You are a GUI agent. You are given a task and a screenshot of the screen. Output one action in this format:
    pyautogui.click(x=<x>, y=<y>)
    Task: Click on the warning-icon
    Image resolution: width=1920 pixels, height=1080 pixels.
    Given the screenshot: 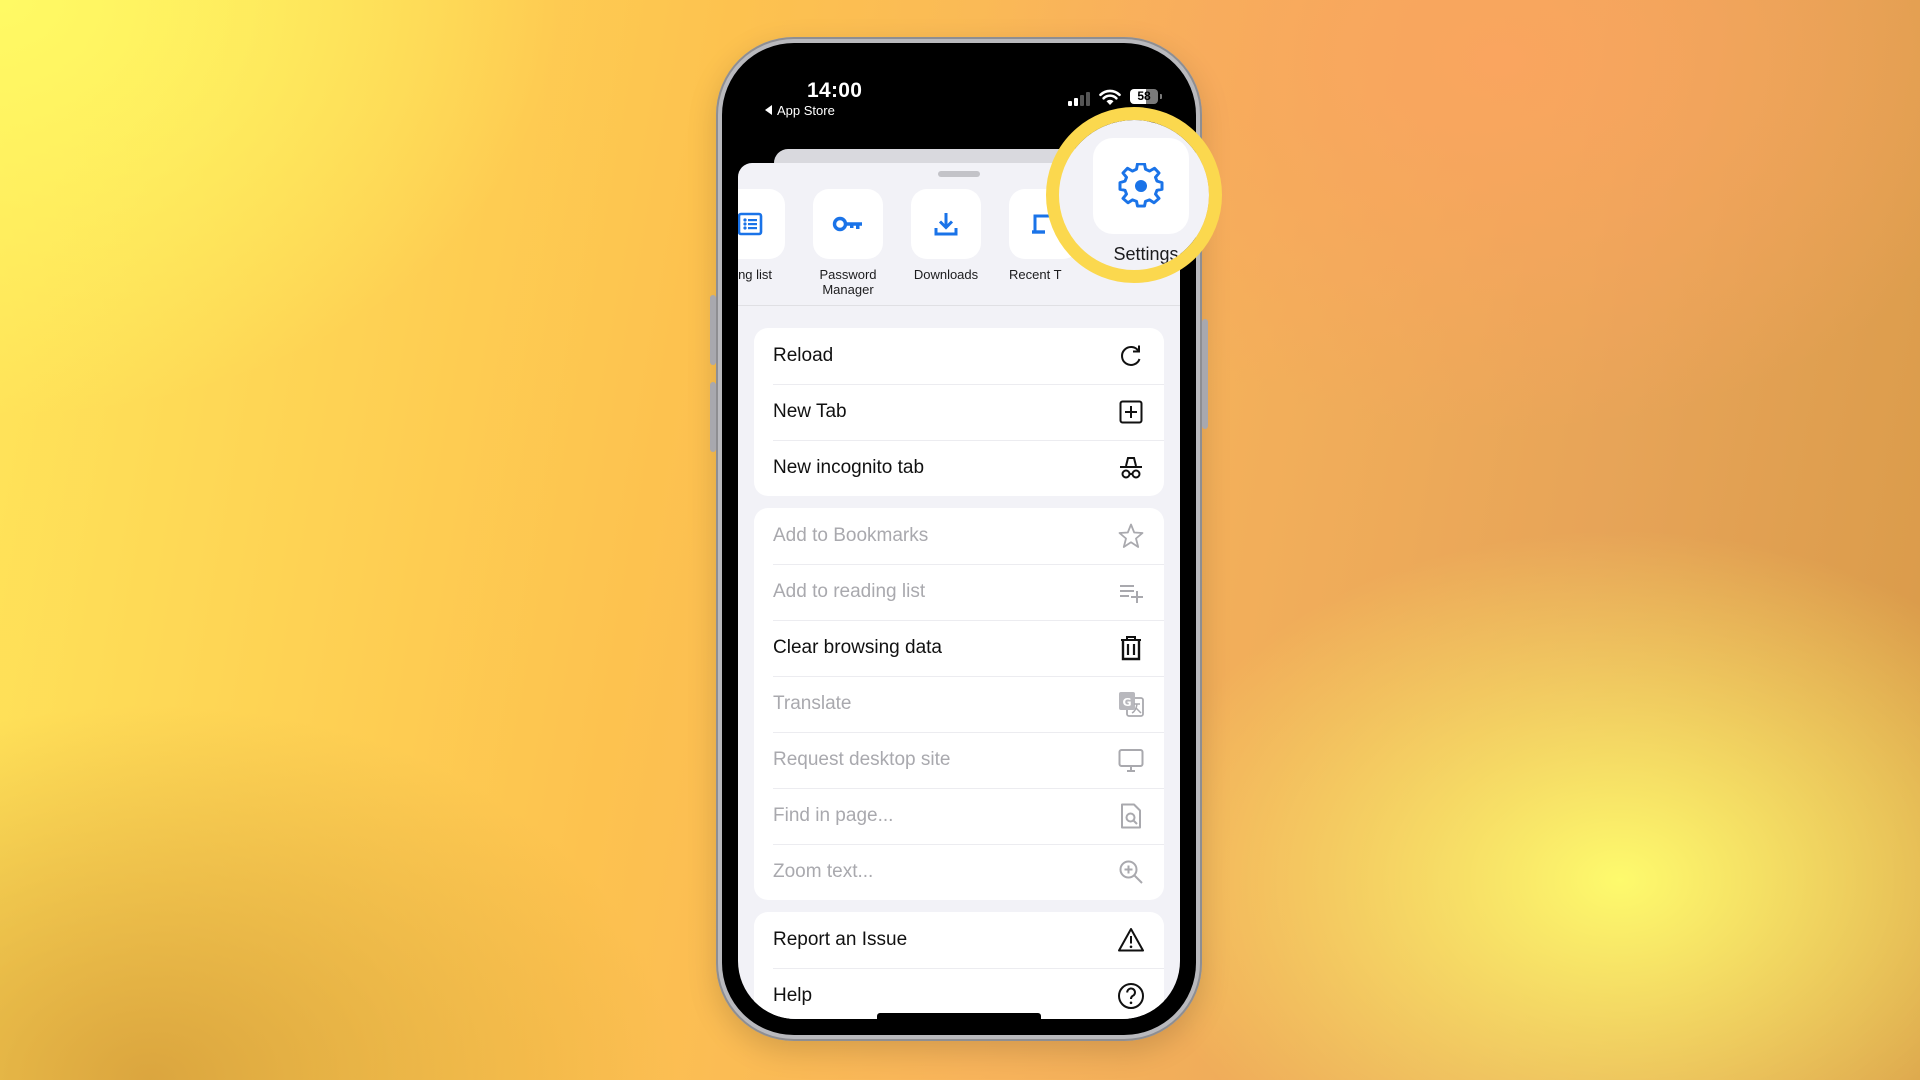 What is the action you would take?
    pyautogui.click(x=1131, y=940)
    